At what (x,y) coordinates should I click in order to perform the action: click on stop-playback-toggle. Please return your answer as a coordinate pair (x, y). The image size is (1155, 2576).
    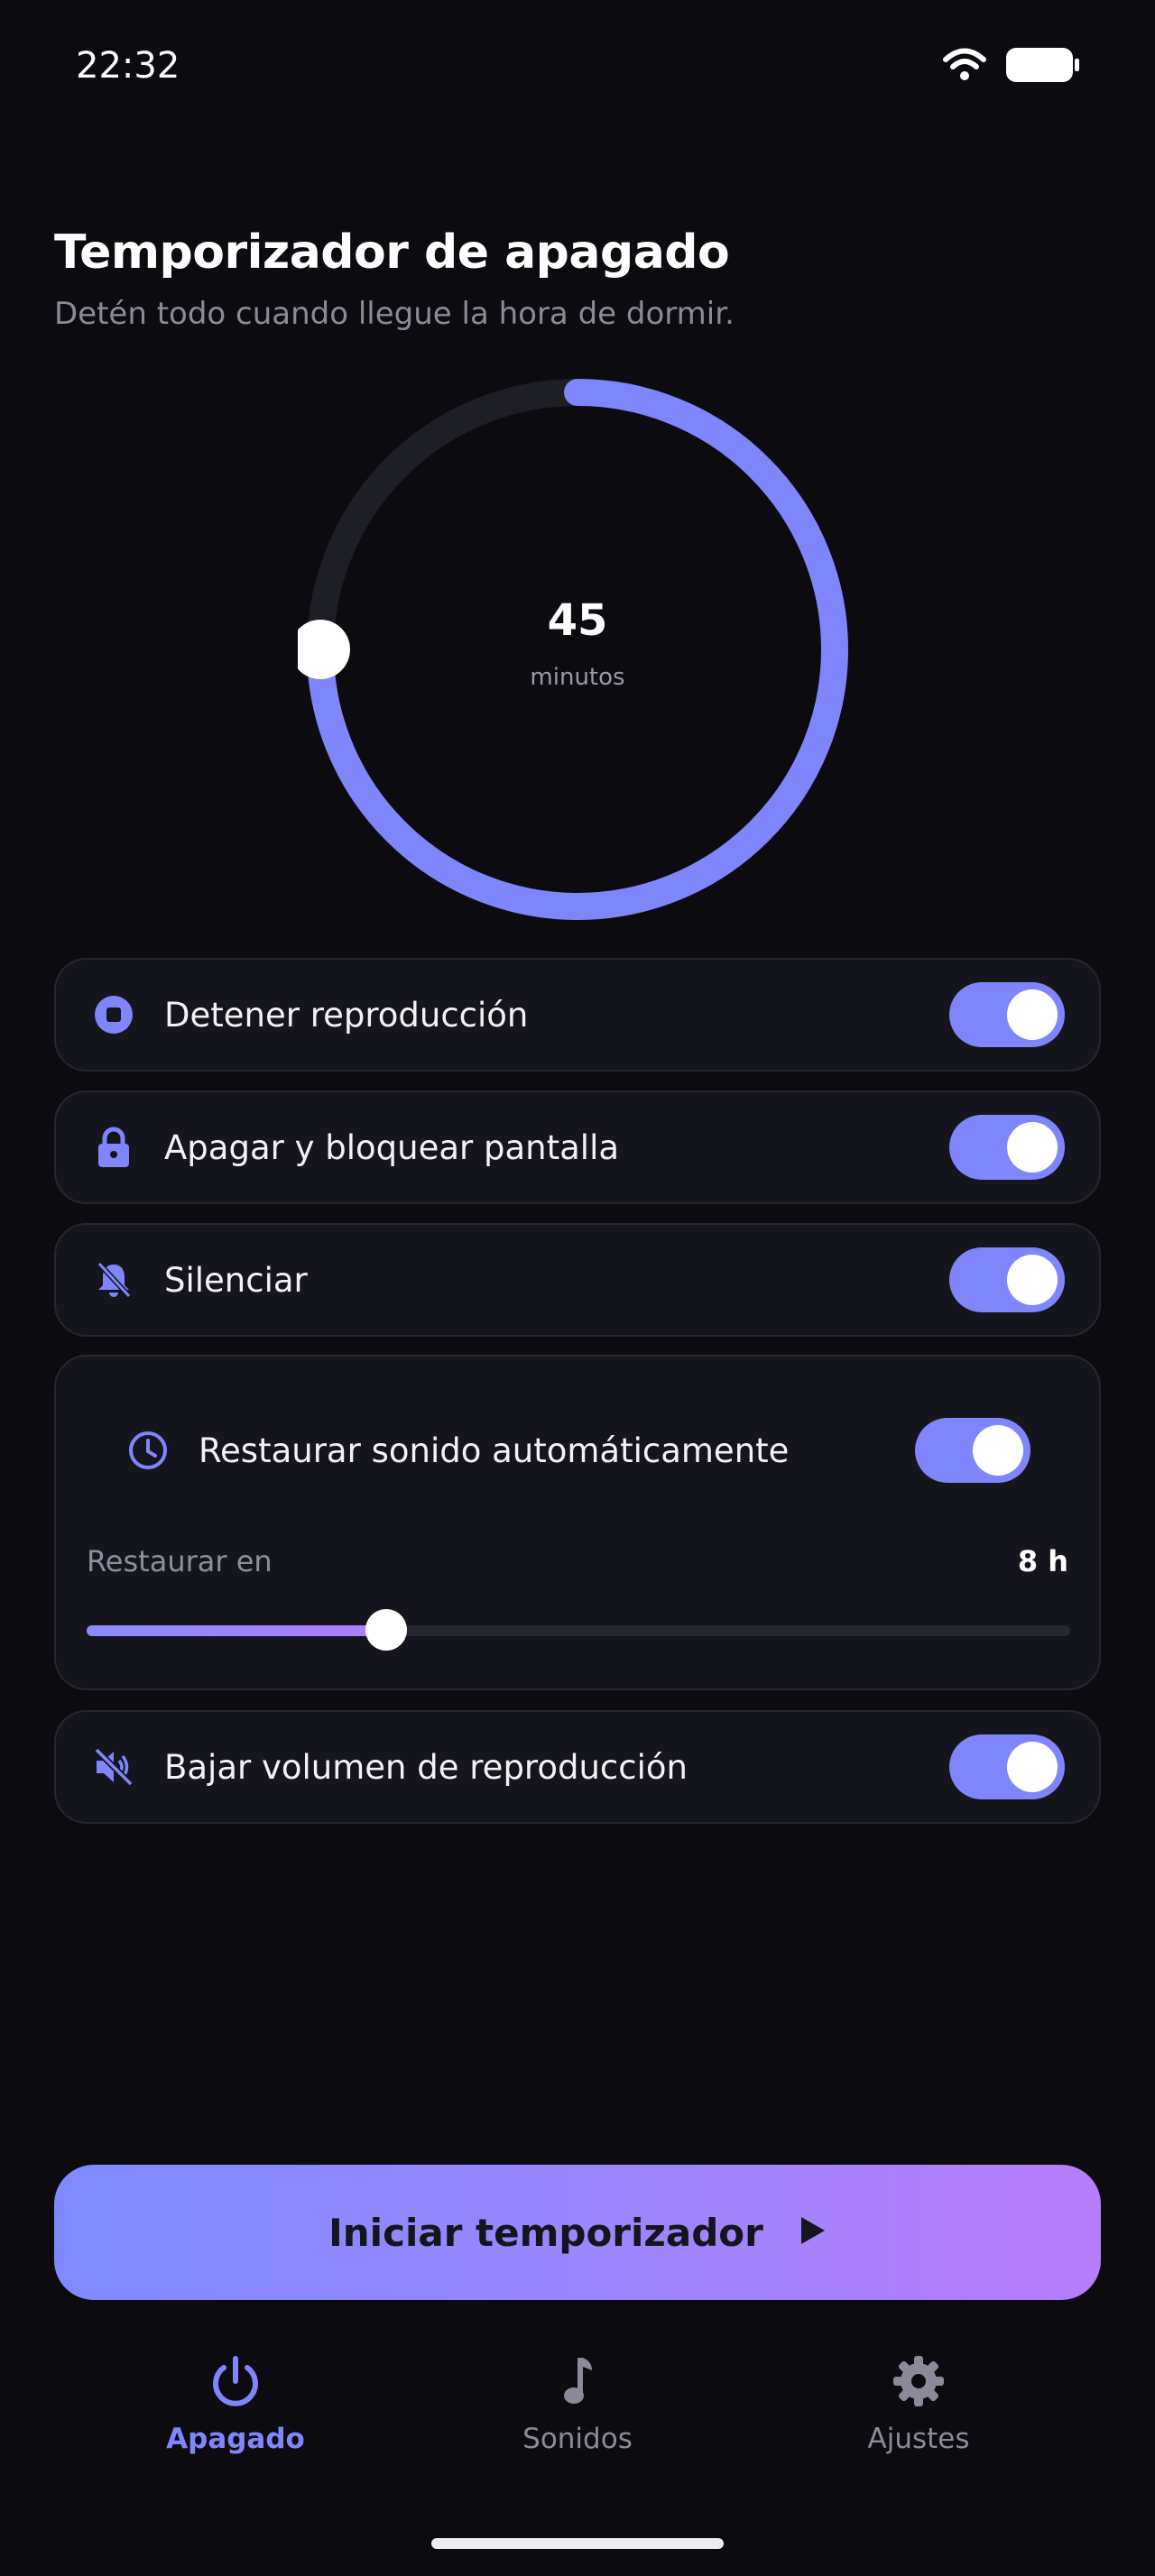
    Looking at the image, I should click on (1007, 1014).